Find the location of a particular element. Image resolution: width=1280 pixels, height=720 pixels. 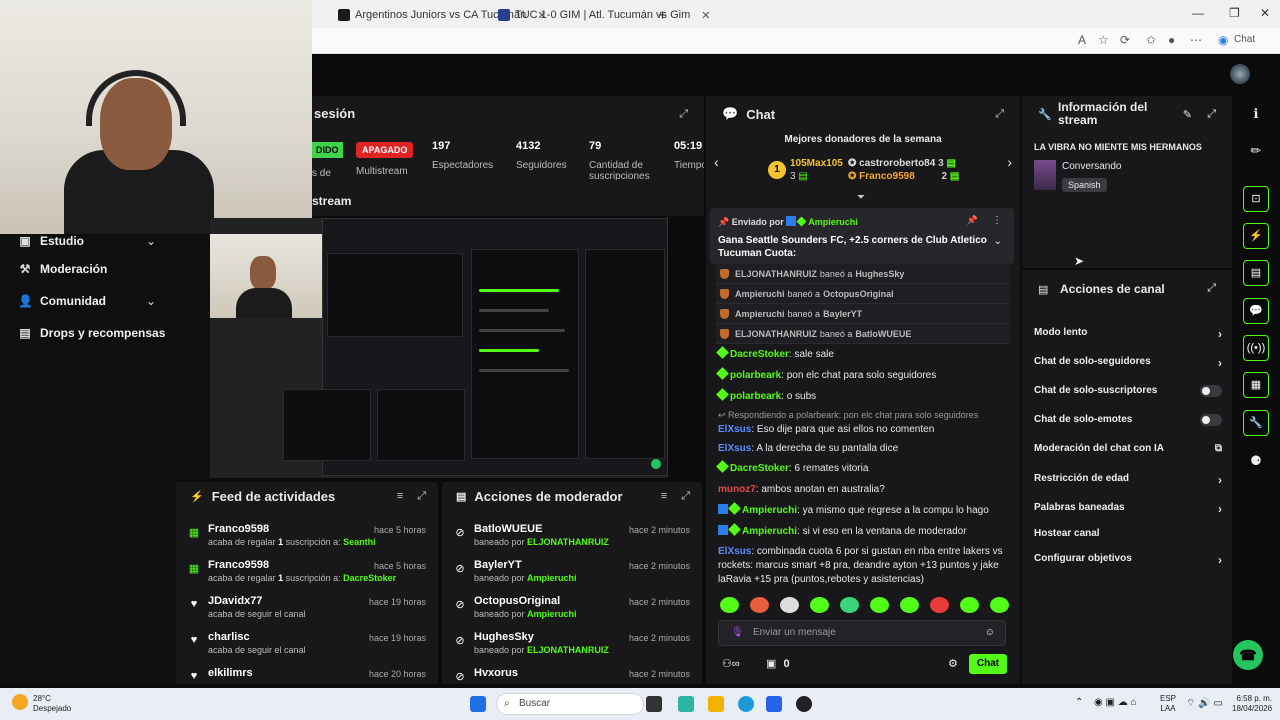

nav-item-estudio: ▣ Estudio is located at coordinates (51, 241).